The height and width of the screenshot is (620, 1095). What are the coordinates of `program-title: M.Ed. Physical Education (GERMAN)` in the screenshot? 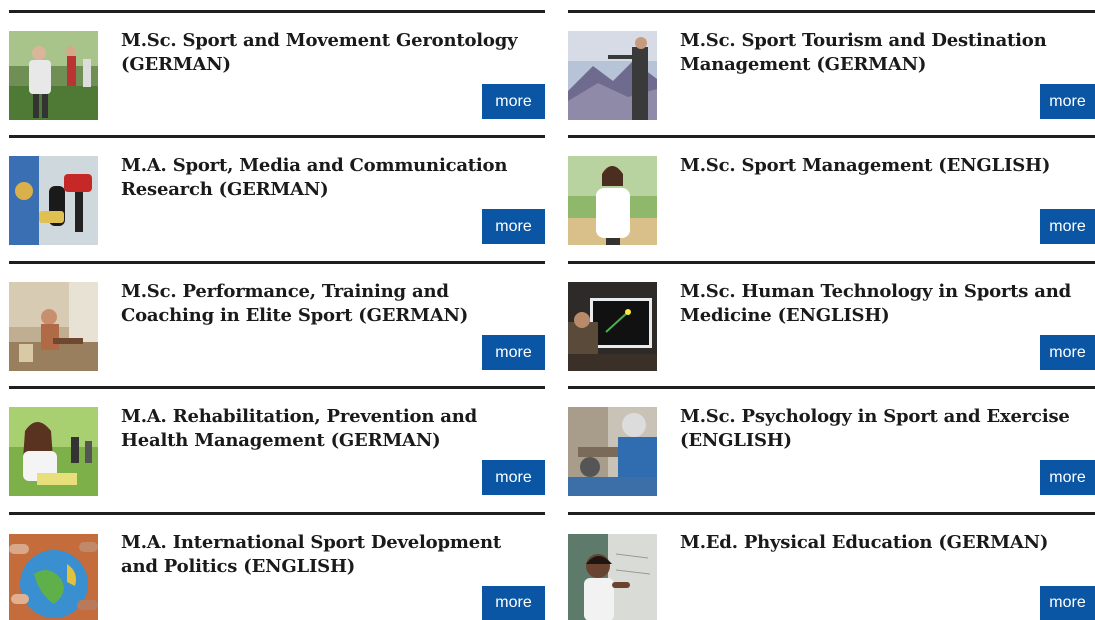 It's located at (887, 543).